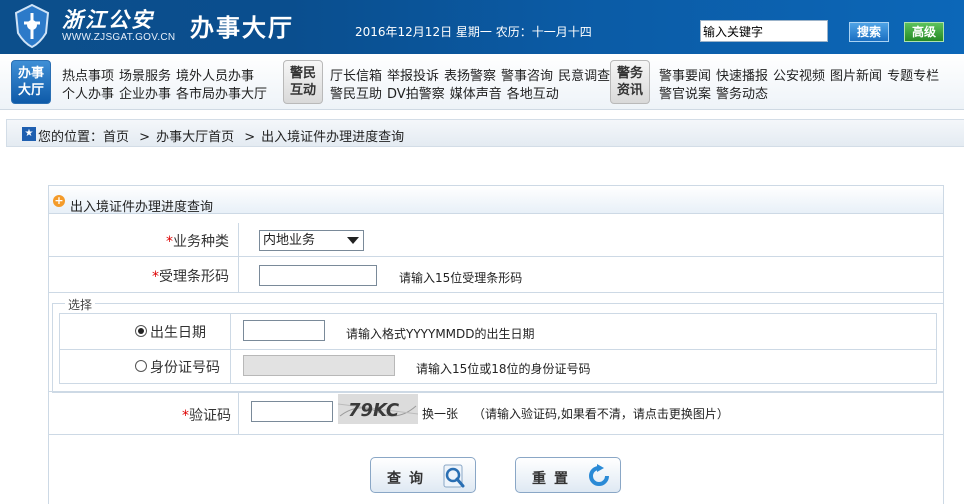  What do you see at coordinates (601, 414) in the screenshot?
I see `captcha-hint: （请输入验证码,如果看不清，请点击更换图片）` at bounding box center [601, 414].